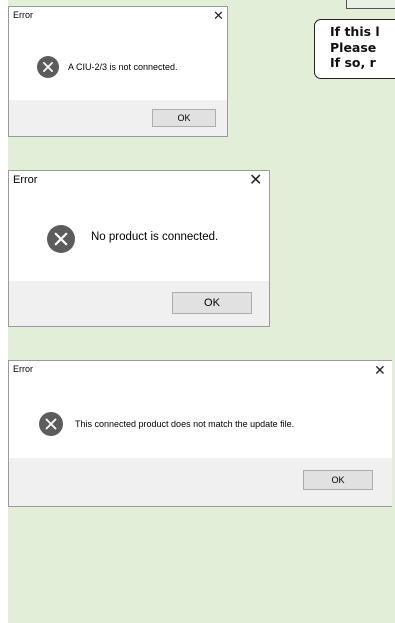 The height and width of the screenshot is (623, 395). What do you see at coordinates (355, 31) in the screenshot?
I see `note-line-1: If this l` at bounding box center [355, 31].